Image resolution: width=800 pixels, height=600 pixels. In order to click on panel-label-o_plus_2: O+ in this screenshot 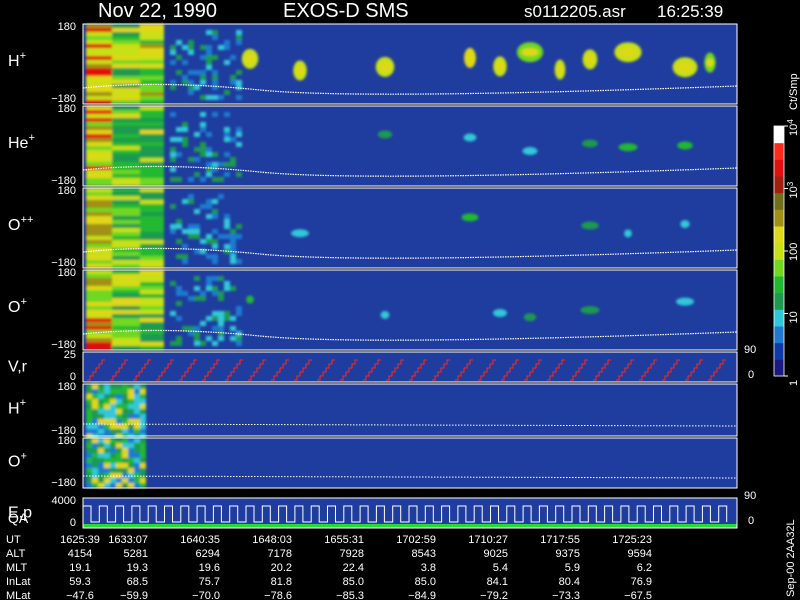, I will do `click(17, 460)`.